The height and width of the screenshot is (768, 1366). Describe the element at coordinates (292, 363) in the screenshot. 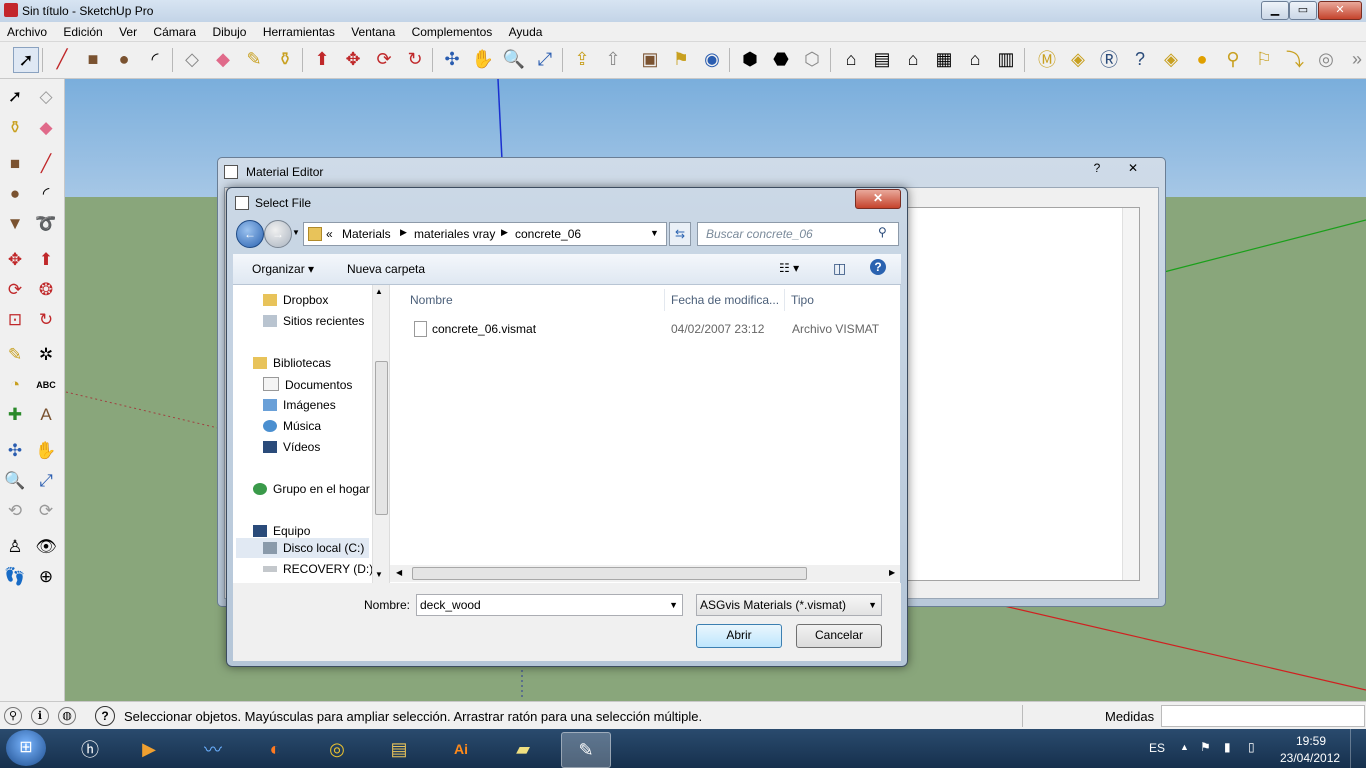

I see `nav-libraries: Bibliotecas` at that location.